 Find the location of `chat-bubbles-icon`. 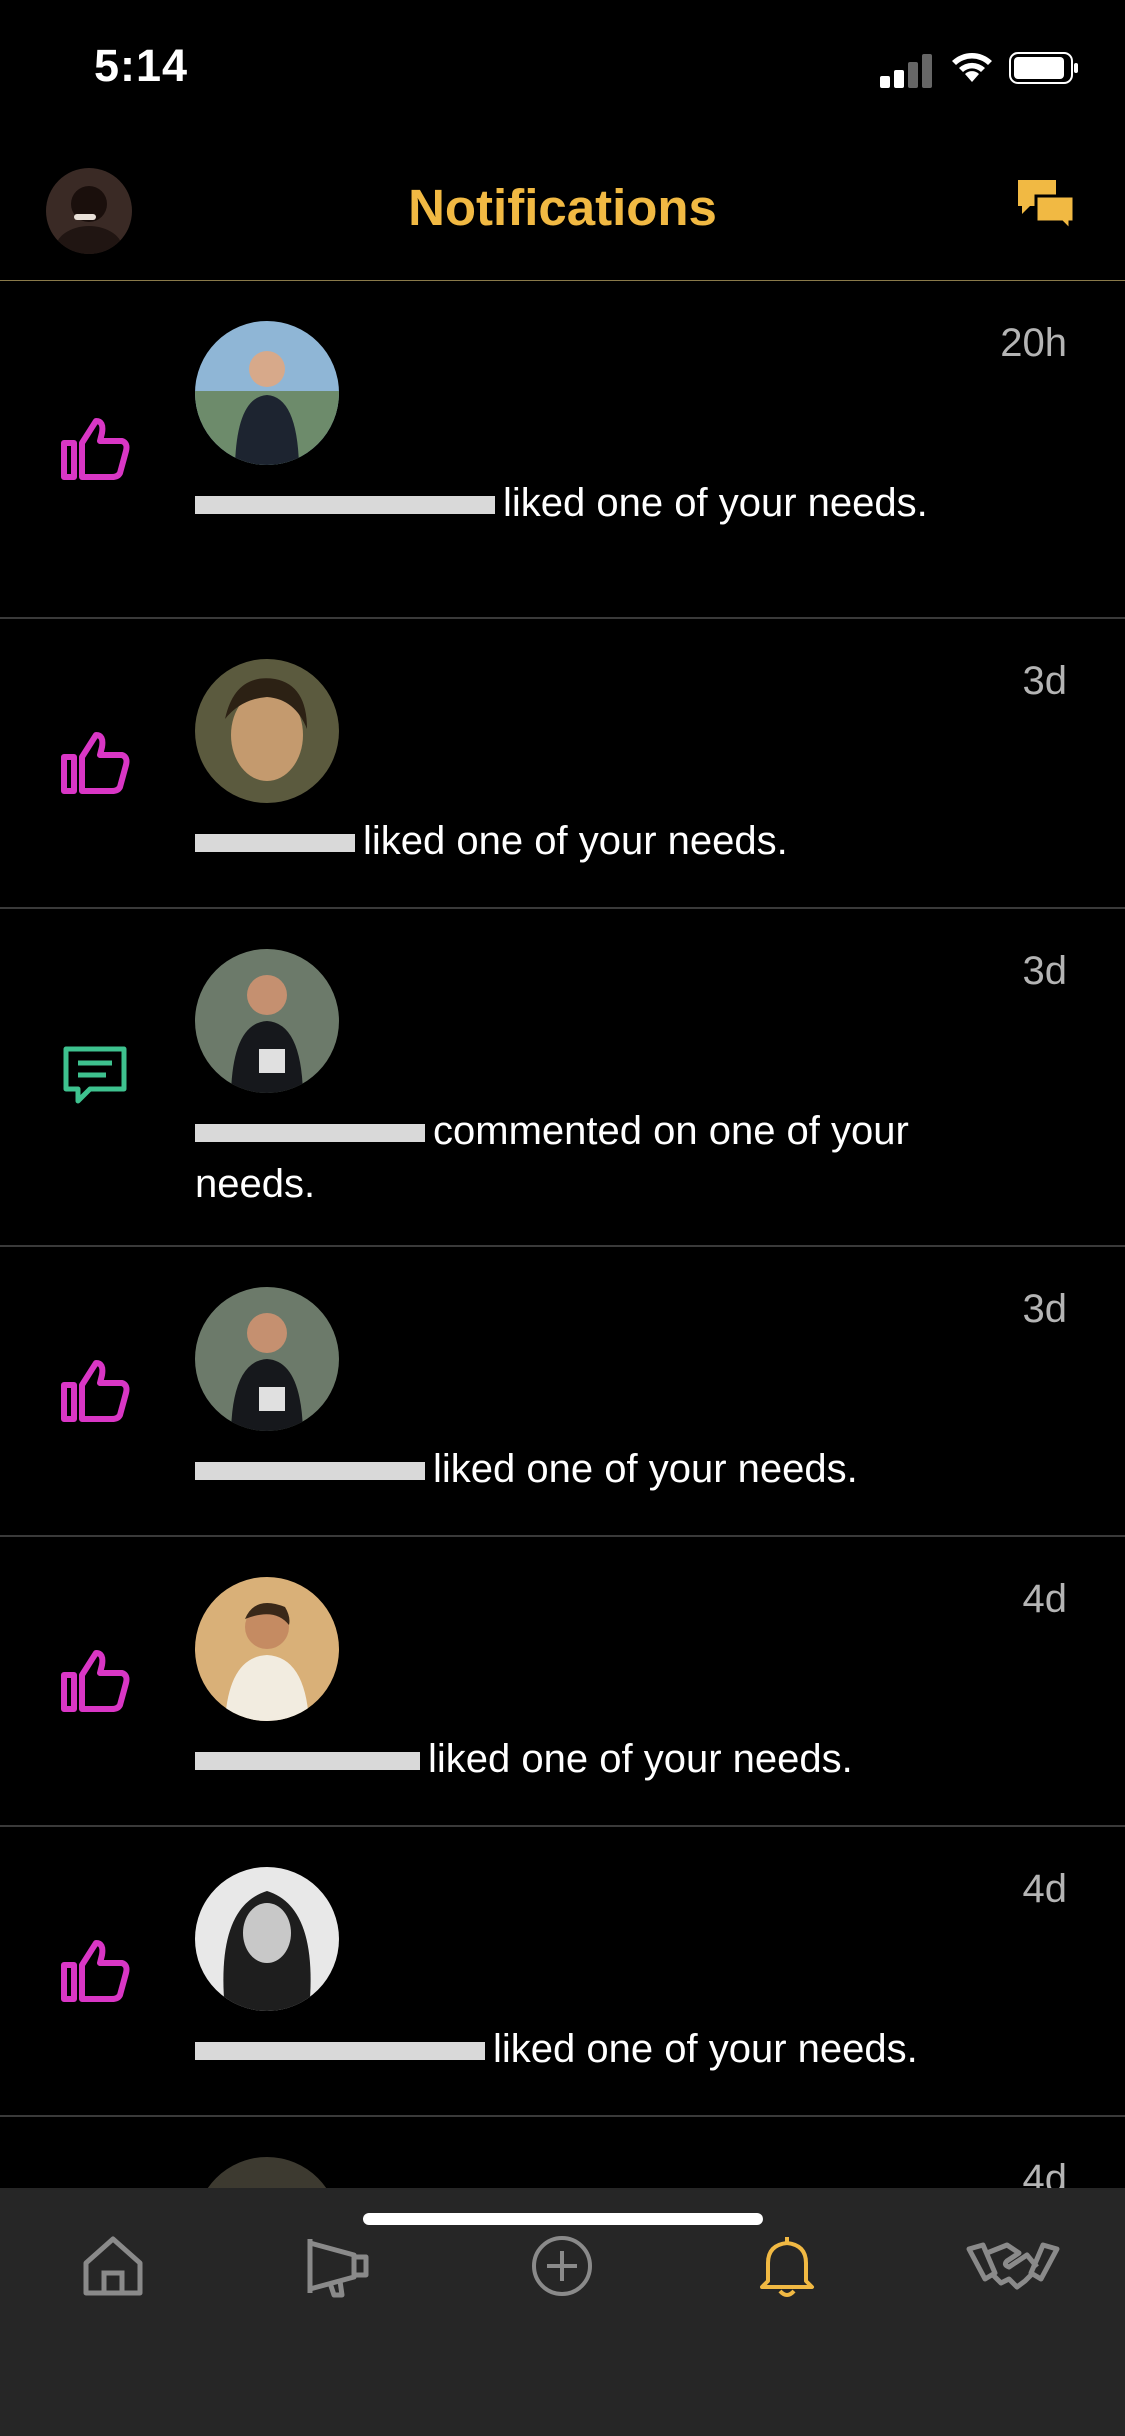

chat-bubbles-icon is located at coordinates (1047, 207).